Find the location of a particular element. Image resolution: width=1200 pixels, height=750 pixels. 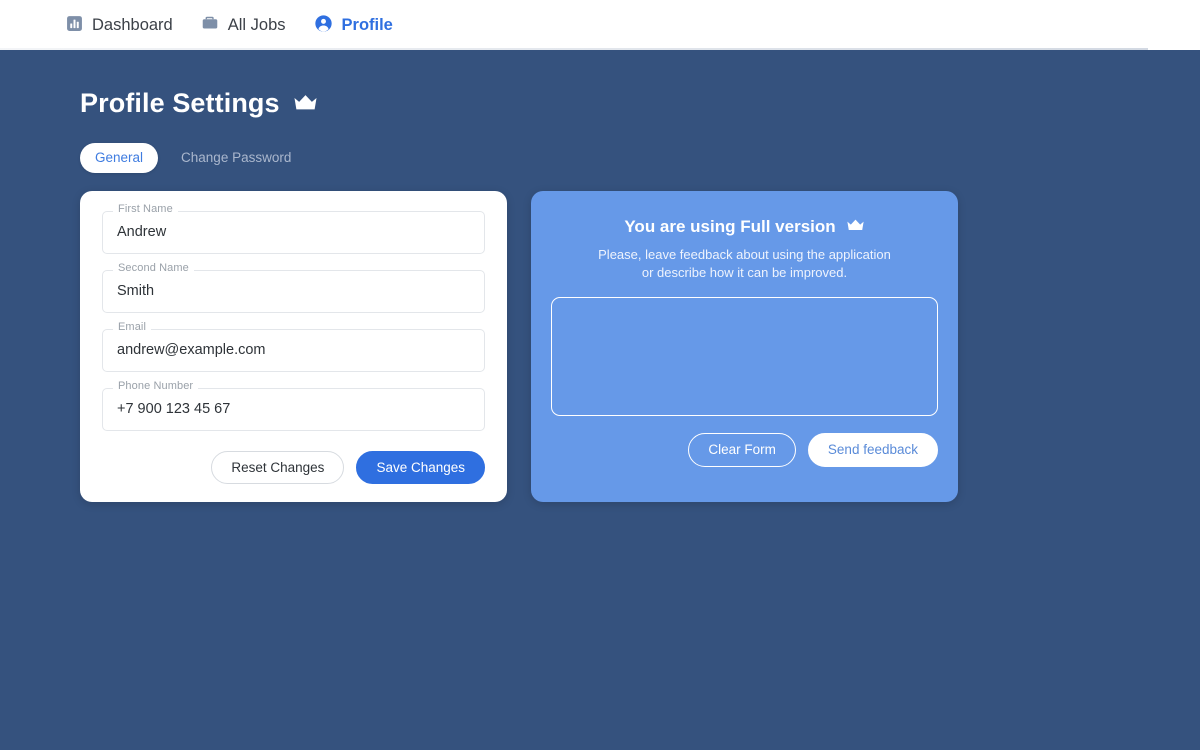

feedback-actions: Clear Form Send feedback is located at coordinates (744, 450).